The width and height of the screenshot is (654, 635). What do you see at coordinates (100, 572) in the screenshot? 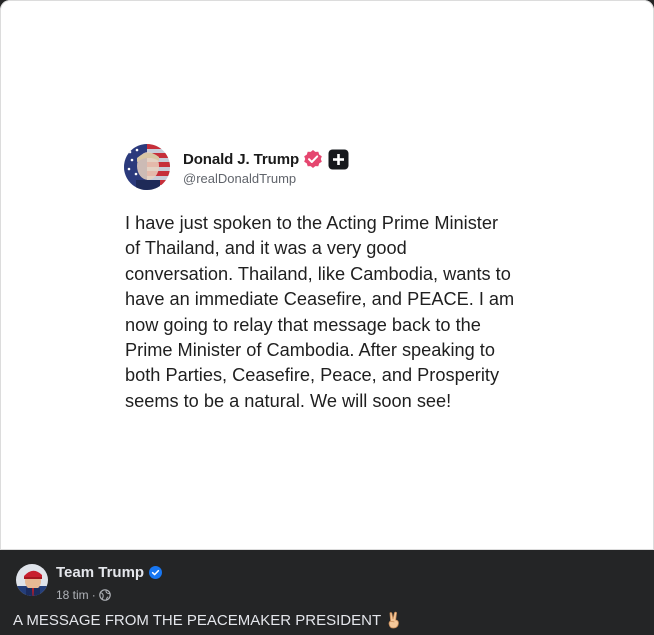
I see `page-name-link: Team Trump` at bounding box center [100, 572].